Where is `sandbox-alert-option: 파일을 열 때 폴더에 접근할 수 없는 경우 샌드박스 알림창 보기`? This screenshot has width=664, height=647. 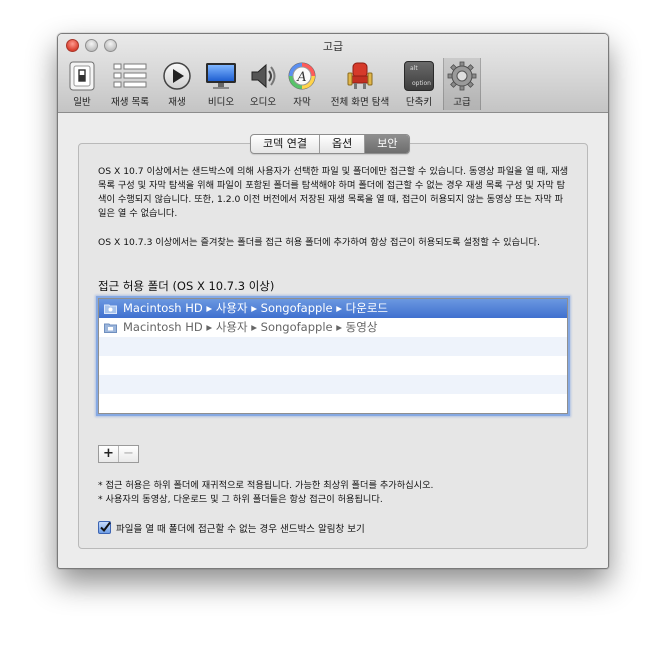
sandbox-alert-option: 파일을 열 때 폴더에 접근할 수 없는 경우 샌드박스 알림창 보기 is located at coordinates (231, 528).